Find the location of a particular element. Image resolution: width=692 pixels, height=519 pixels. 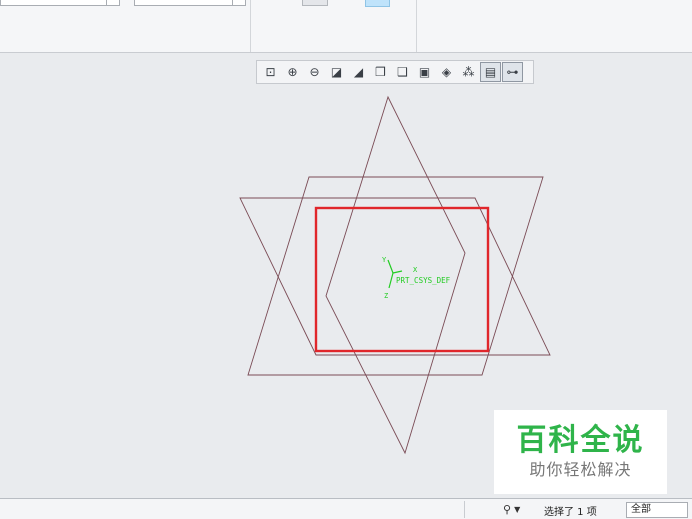

selection-filter: 全部 is located at coordinates (657, 510).